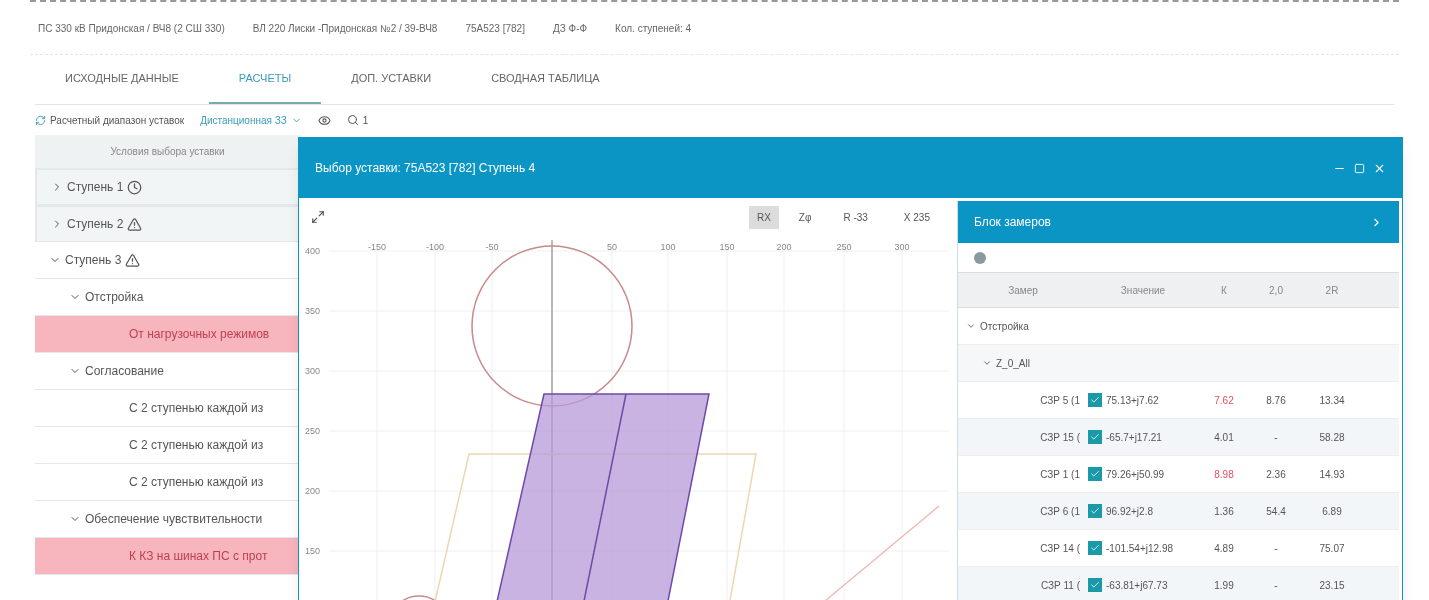 The image size is (1429, 600). I want to click on column-header: К, so click(1224, 290).